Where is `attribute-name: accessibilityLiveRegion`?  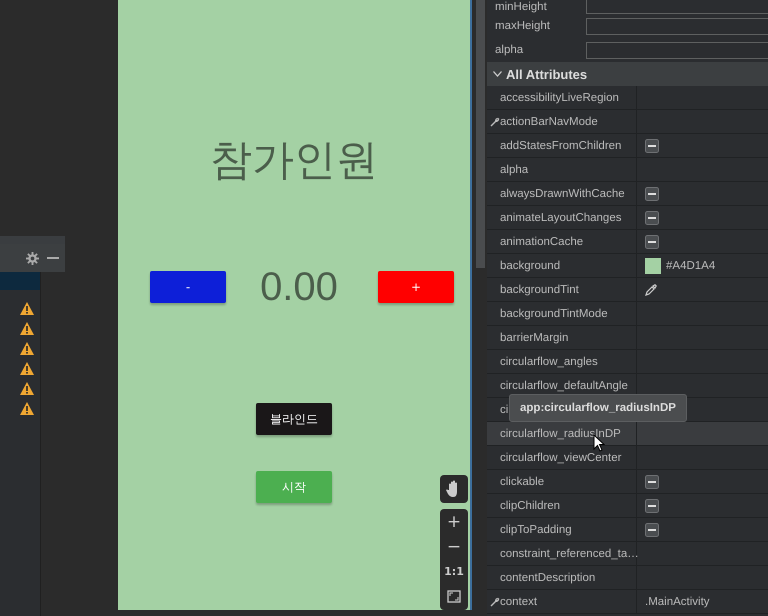
attribute-name: accessibilityLiveRegion is located at coordinates (559, 98).